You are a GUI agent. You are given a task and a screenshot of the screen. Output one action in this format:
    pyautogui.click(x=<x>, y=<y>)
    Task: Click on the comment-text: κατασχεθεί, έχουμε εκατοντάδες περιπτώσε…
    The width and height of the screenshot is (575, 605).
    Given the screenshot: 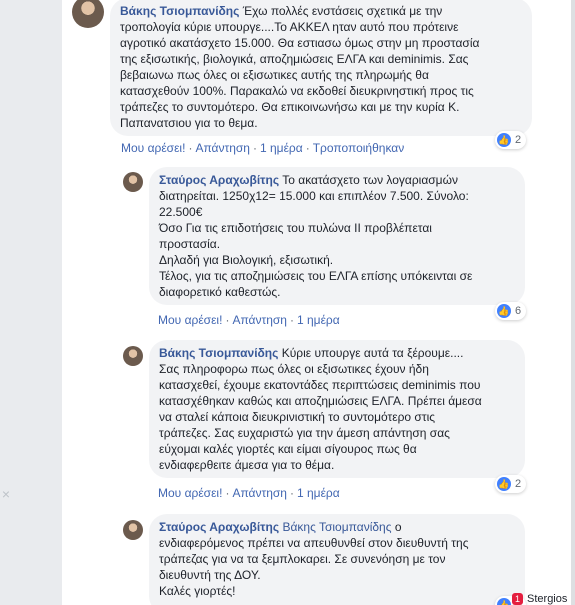 What is the action you would take?
    pyautogui.click(x=320, y=385)
    